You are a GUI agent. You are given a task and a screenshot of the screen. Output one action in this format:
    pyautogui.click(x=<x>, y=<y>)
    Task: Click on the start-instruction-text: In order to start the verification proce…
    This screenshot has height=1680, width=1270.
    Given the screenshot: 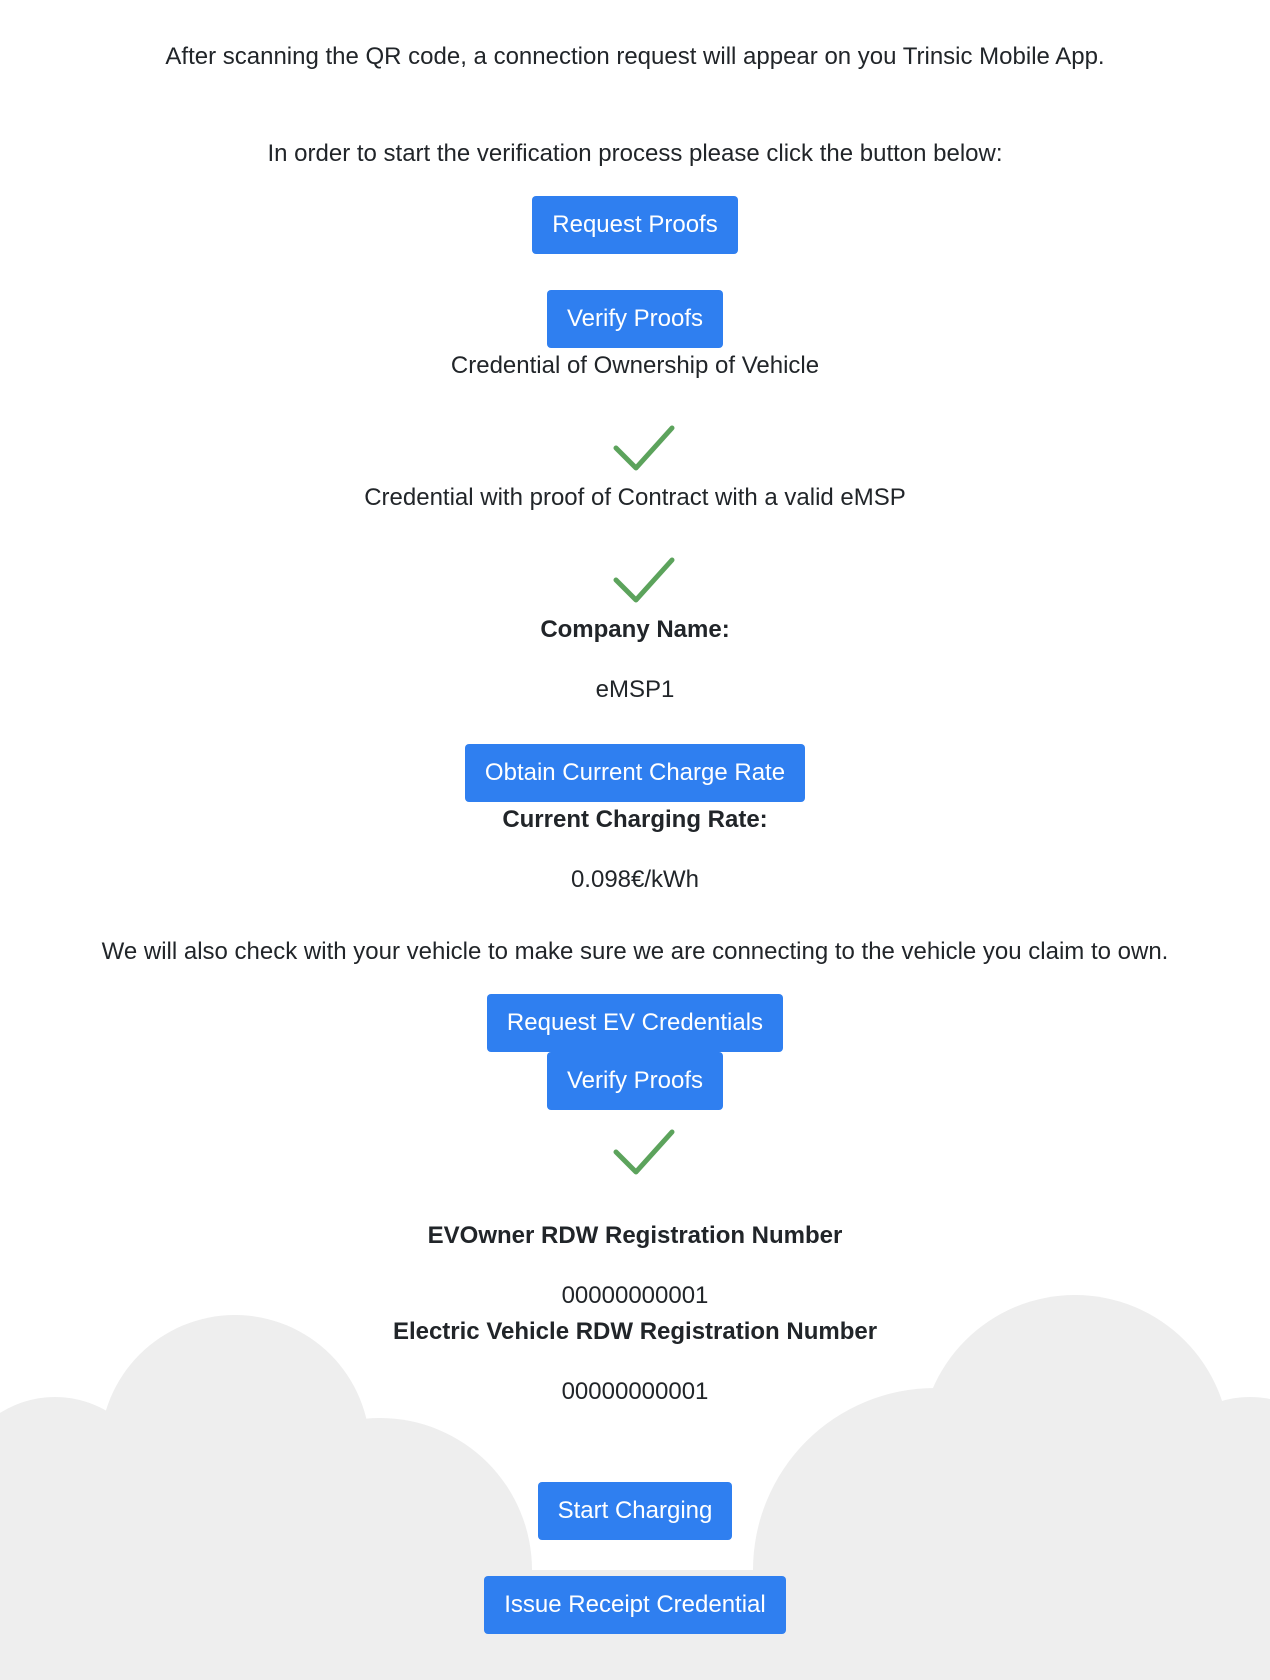 What is the action you would take?
    pyautogui.click(x=635, y=153)
    